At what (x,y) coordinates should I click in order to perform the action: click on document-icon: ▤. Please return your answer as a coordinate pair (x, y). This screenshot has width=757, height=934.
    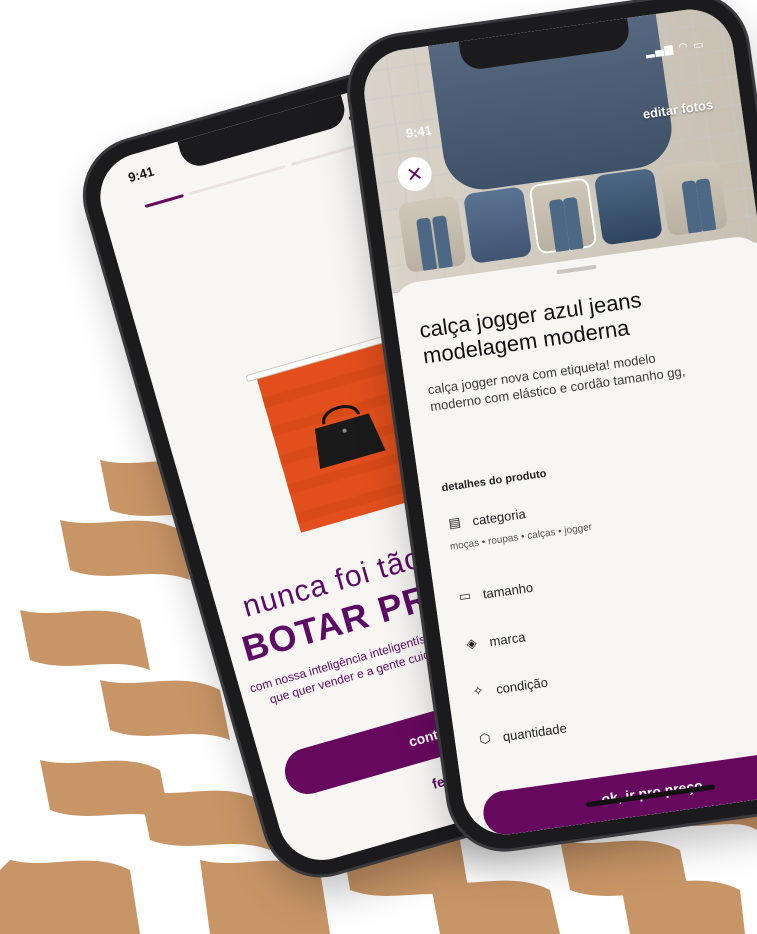
    Looking at the image, I should click on (454, 522).